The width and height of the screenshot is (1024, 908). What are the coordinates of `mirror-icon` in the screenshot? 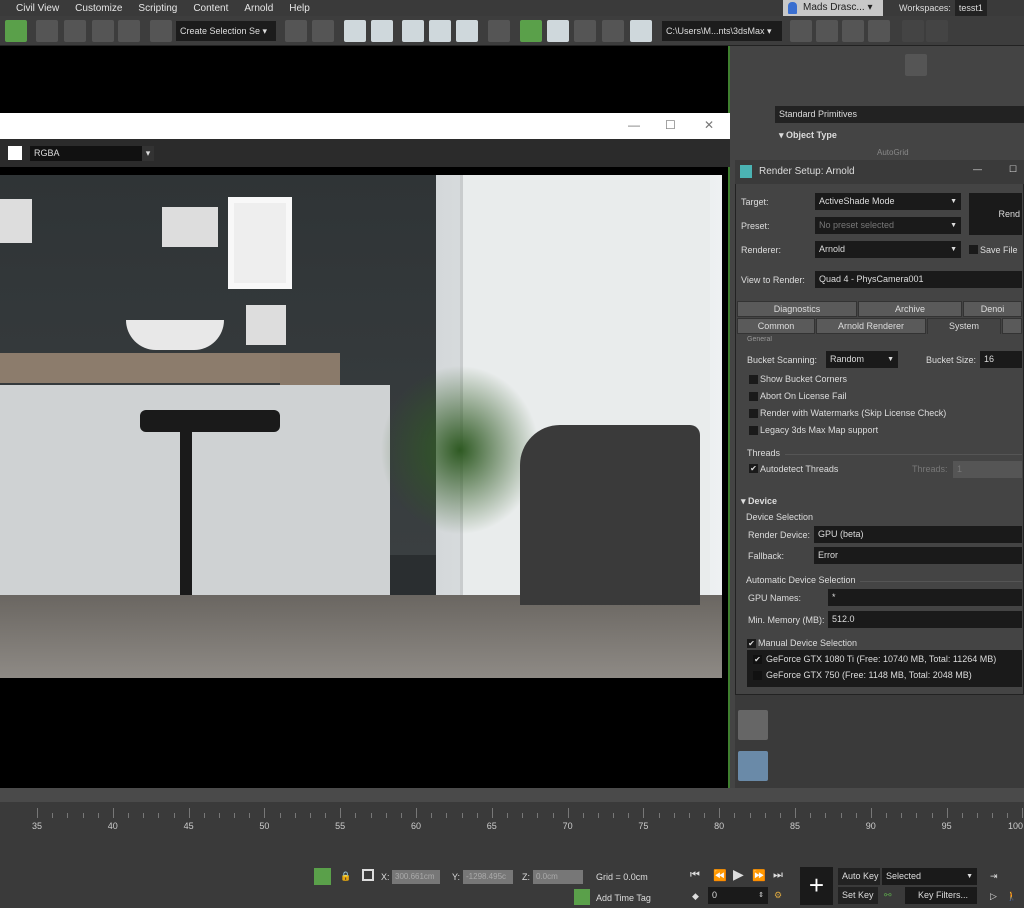 It's located at (296, 31).